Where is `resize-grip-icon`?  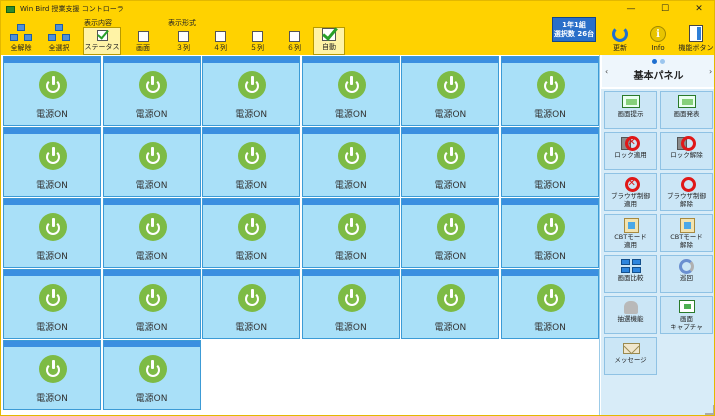
resize-grip-icon is located at coordinates (709, 410).